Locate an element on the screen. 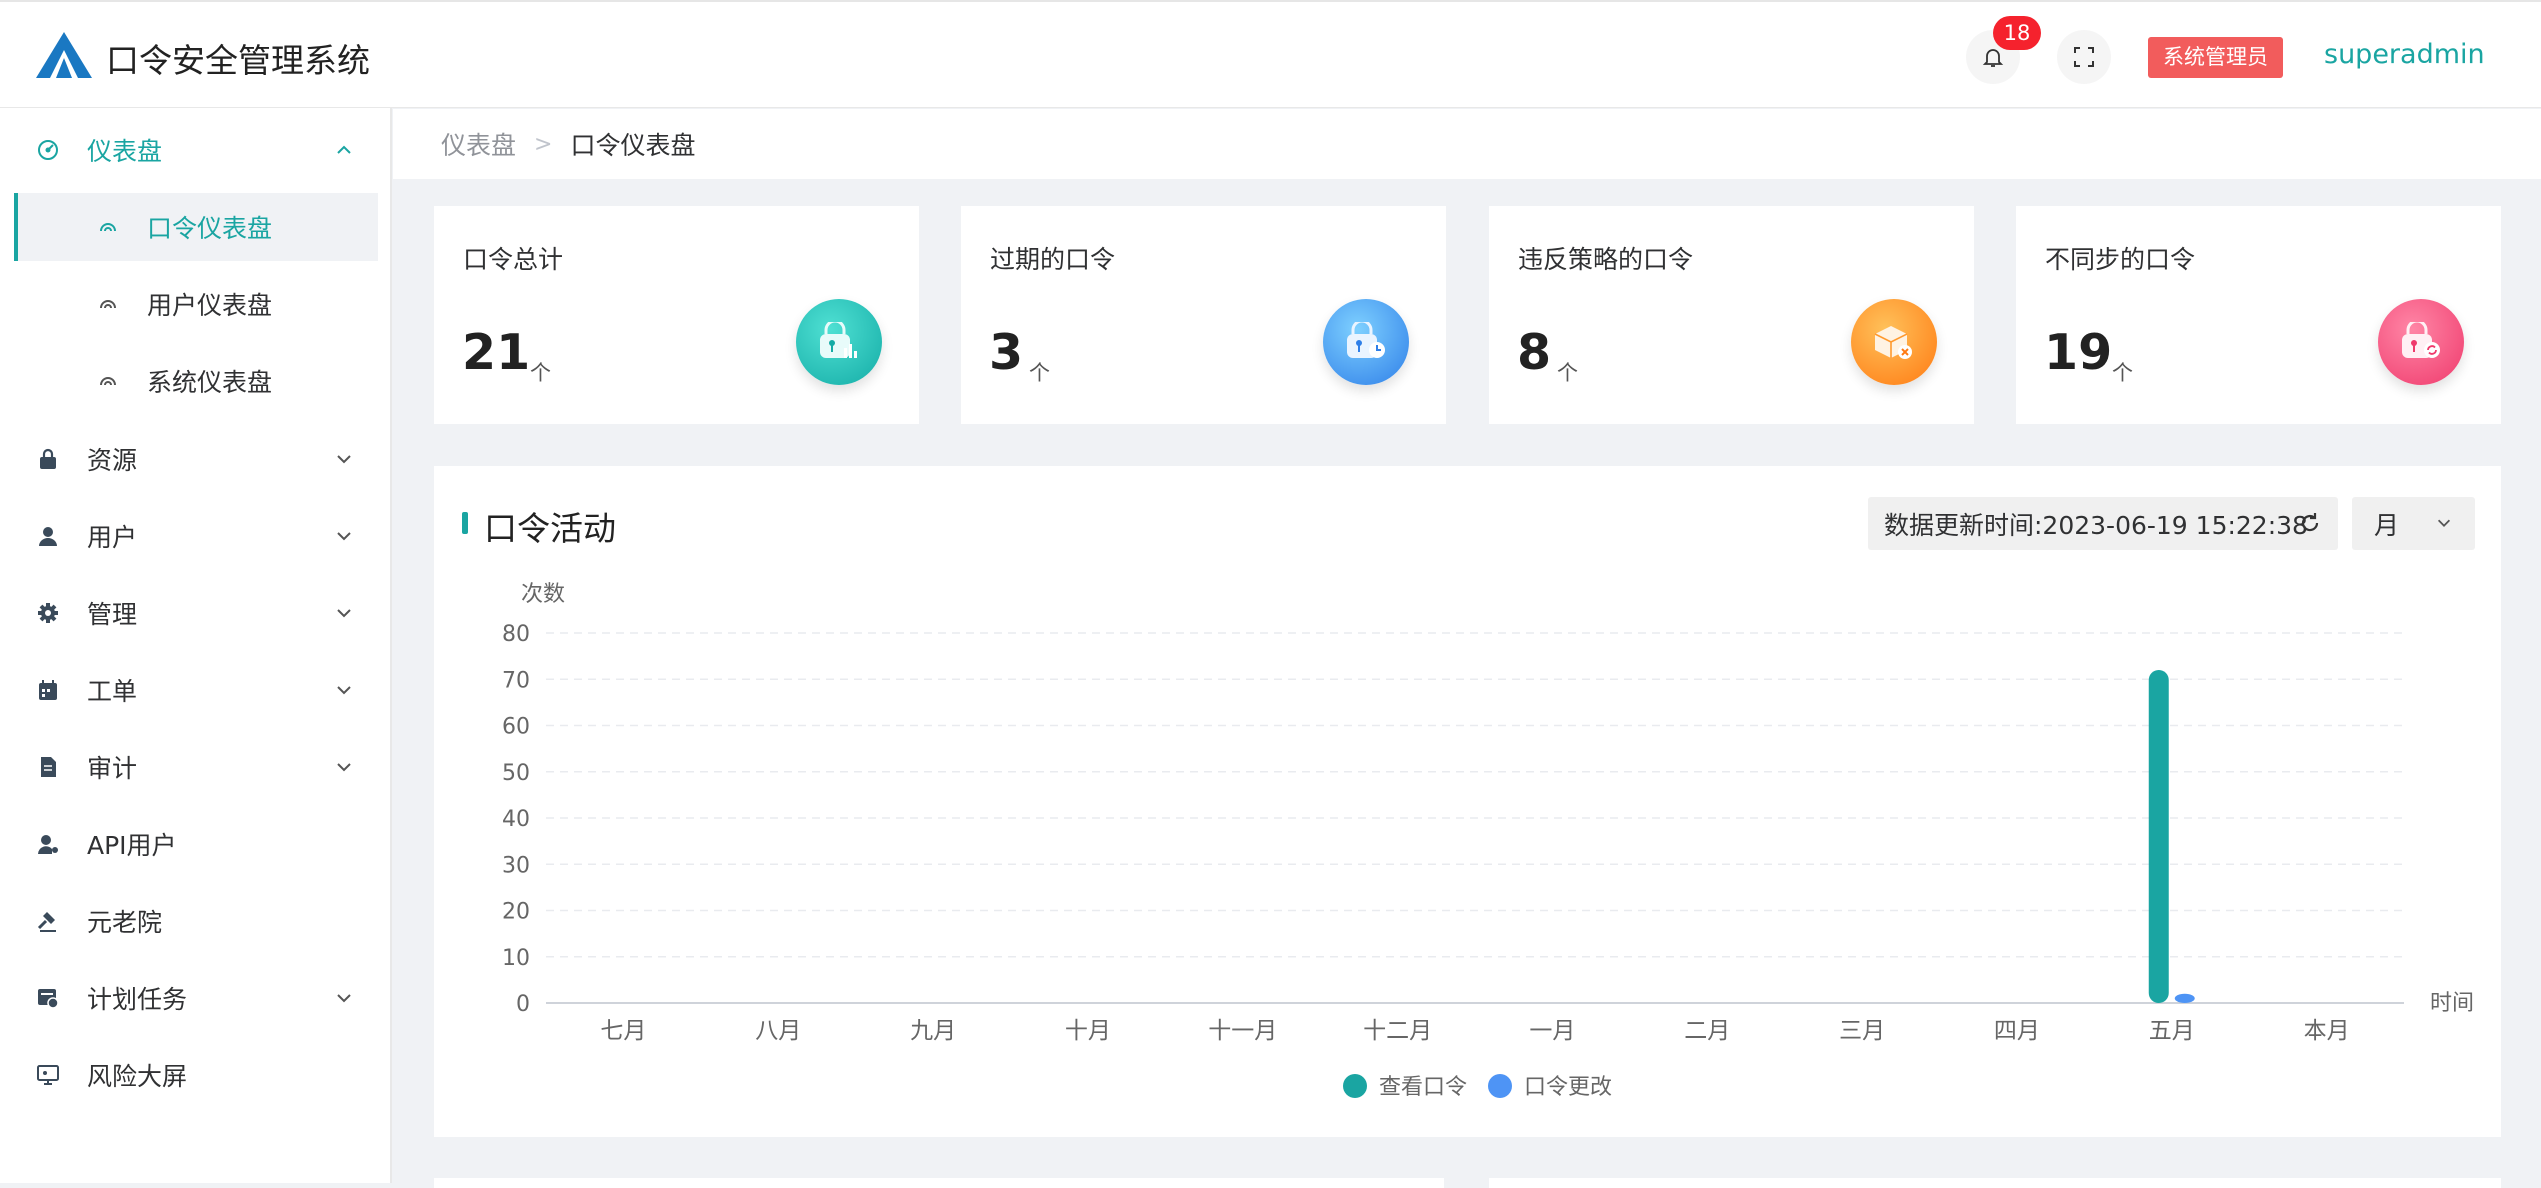  sidebar-item-label: 管理 is located at coordinates (112, 614).